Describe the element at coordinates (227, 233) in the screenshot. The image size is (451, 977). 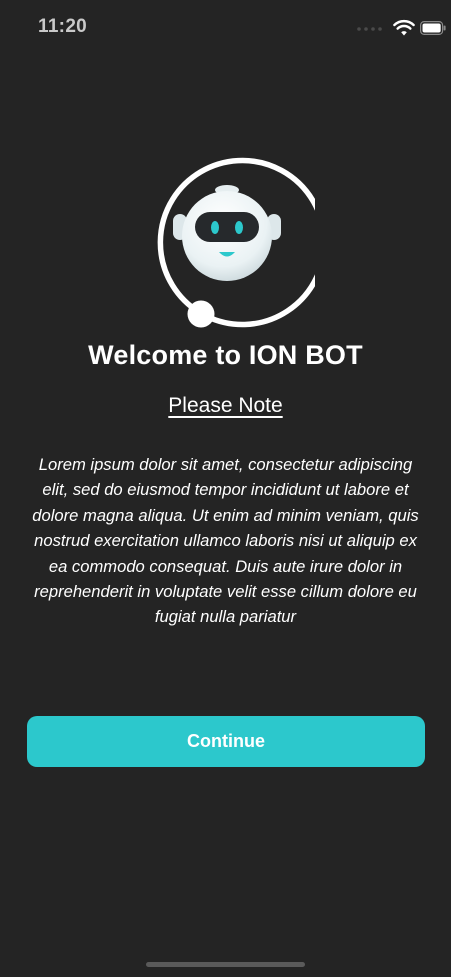
I see `robot-icon` at that location.